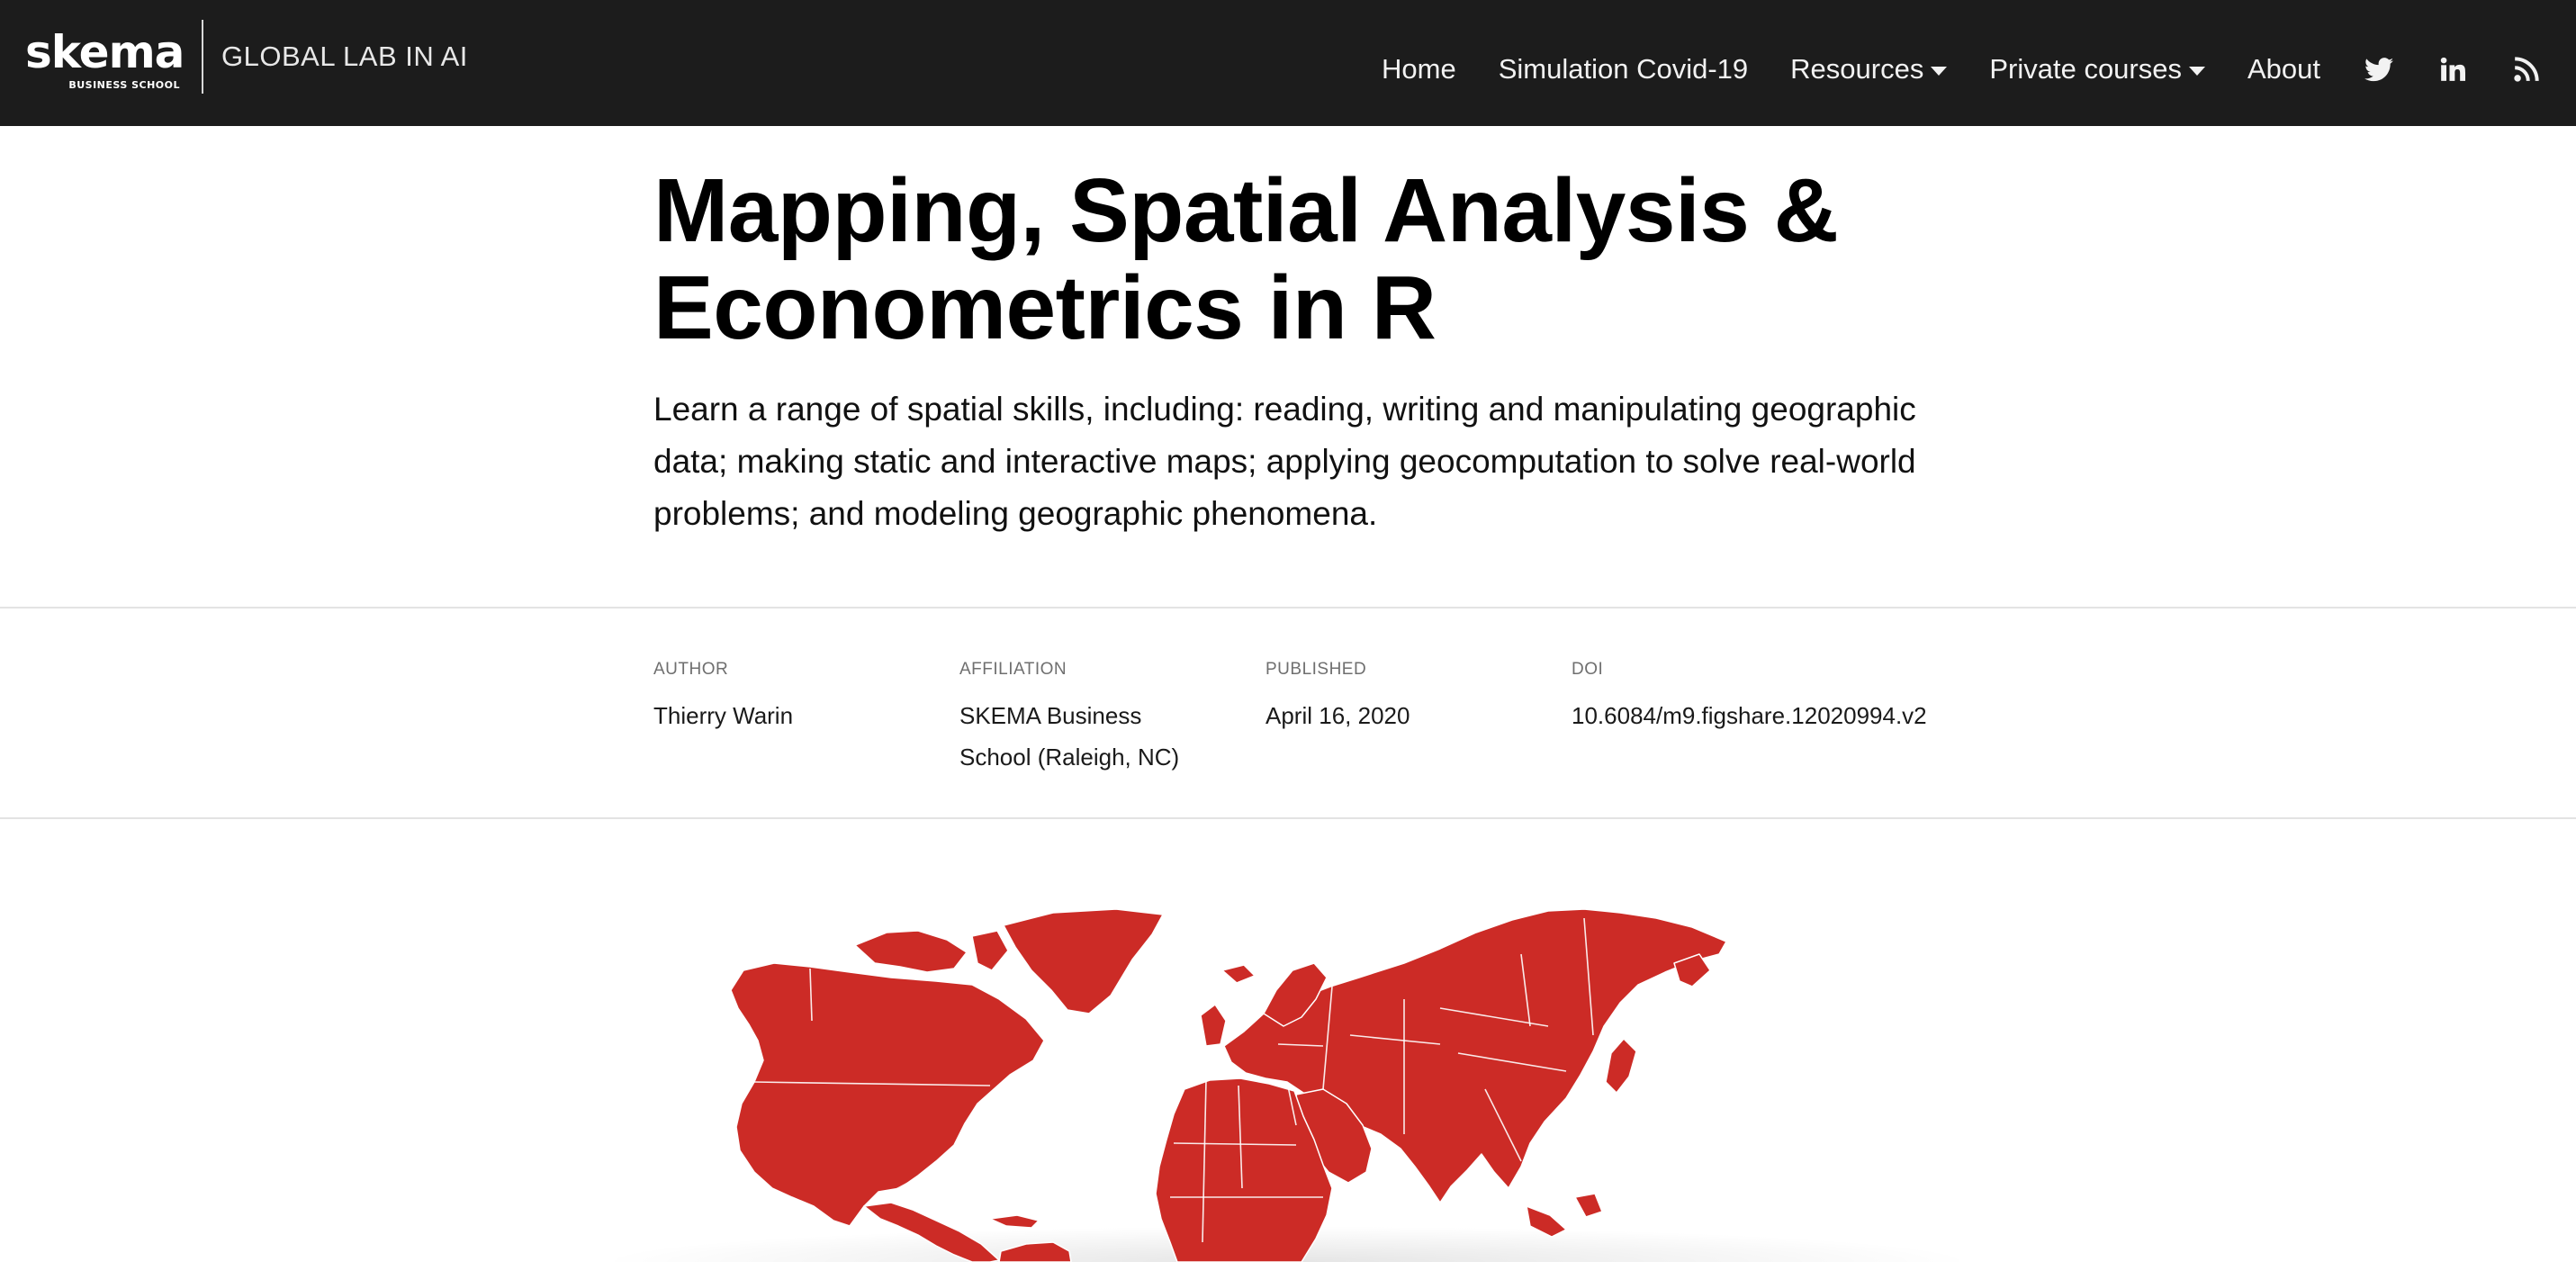 This screenshot has height=1262, width=2576. Describe the element at coordinates (1076, 736) in the screenshot. I see `affiliation-name: SKEMA Business School (Raleigh, NC)` at that location.